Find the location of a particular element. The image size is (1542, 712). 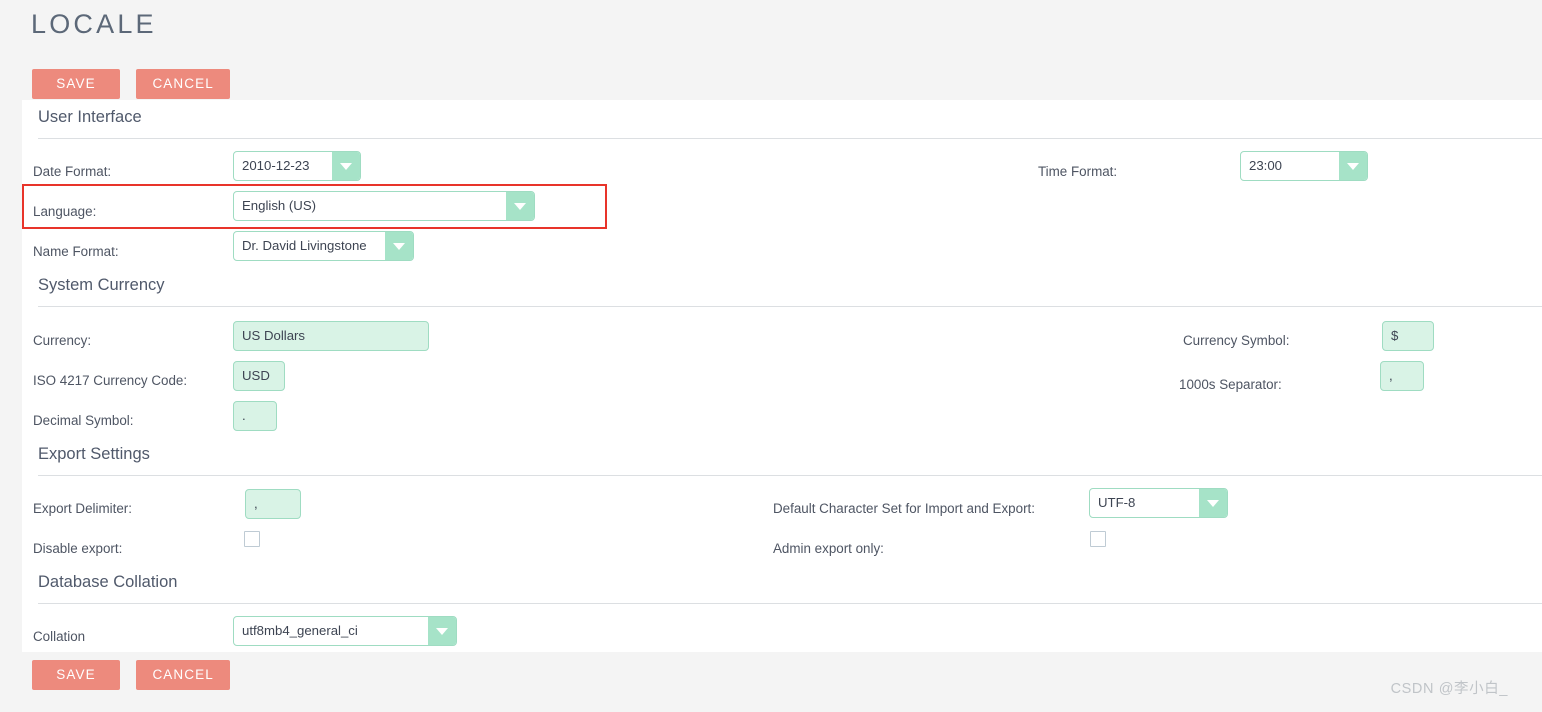

section-heading-system-currency: System Currency is located at coordinates (101, 285).